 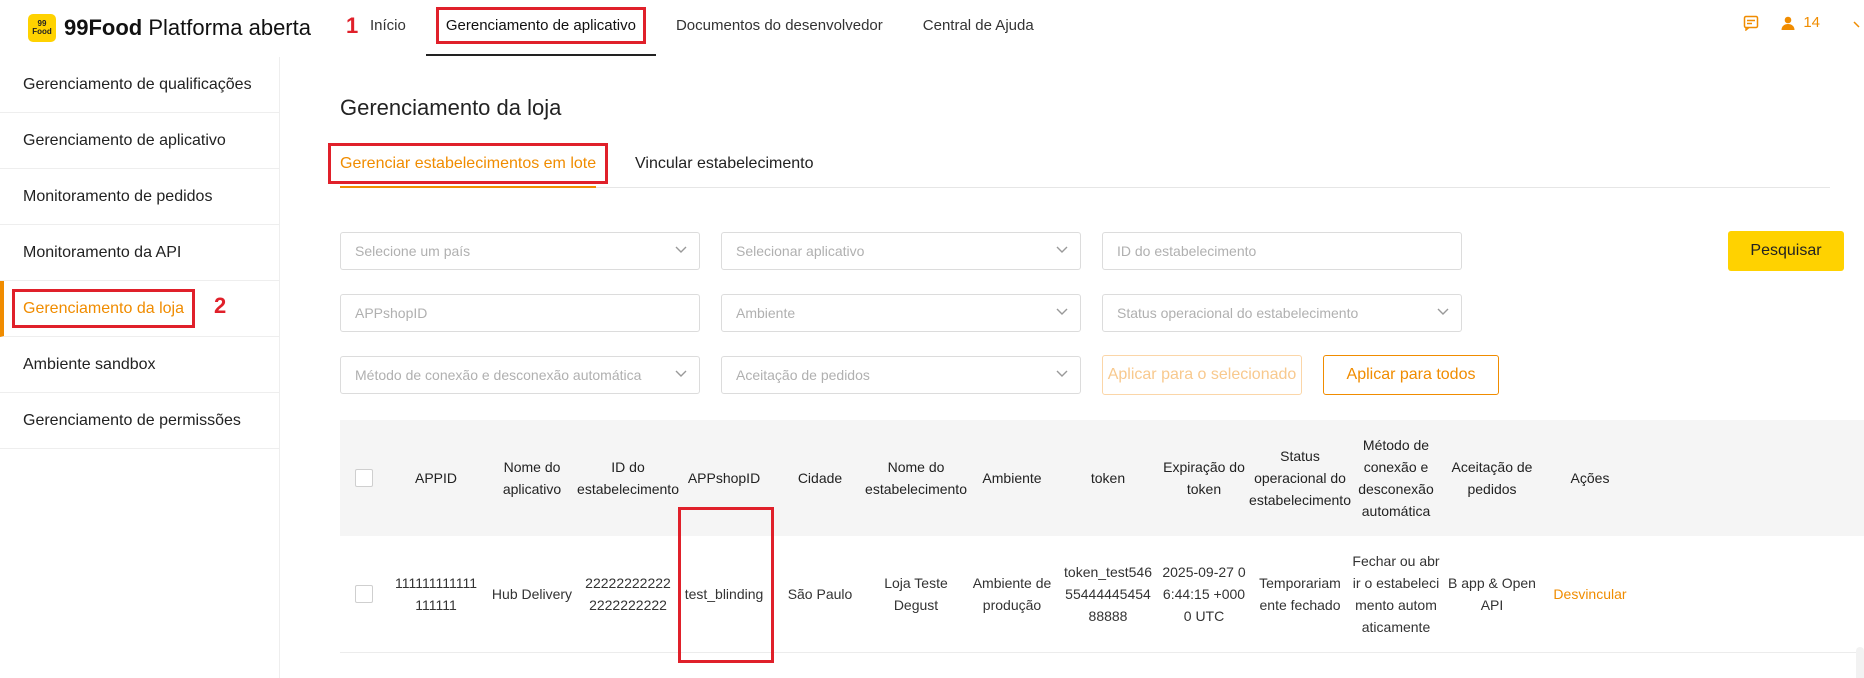 What do you see at coordinates (1204, 478) in the screenshot?
I see `header-token-expiry: Expiração do token` at bounding box center [1204, 478].